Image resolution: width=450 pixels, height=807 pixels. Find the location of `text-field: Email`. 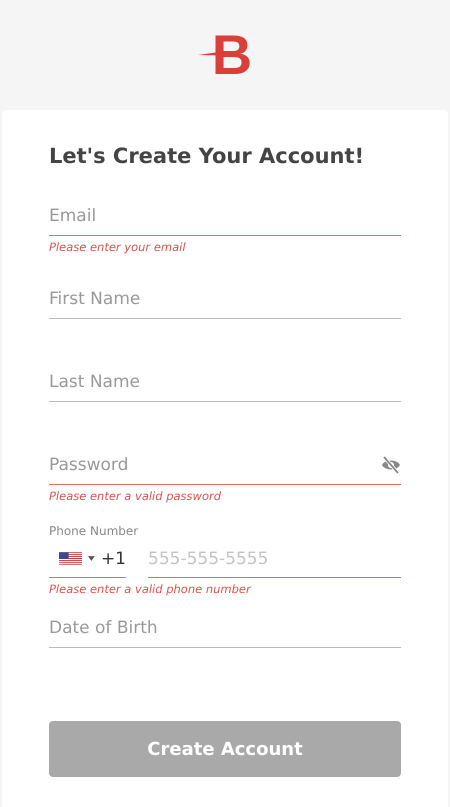

text-field: Email is located at coordinates (225, 216).